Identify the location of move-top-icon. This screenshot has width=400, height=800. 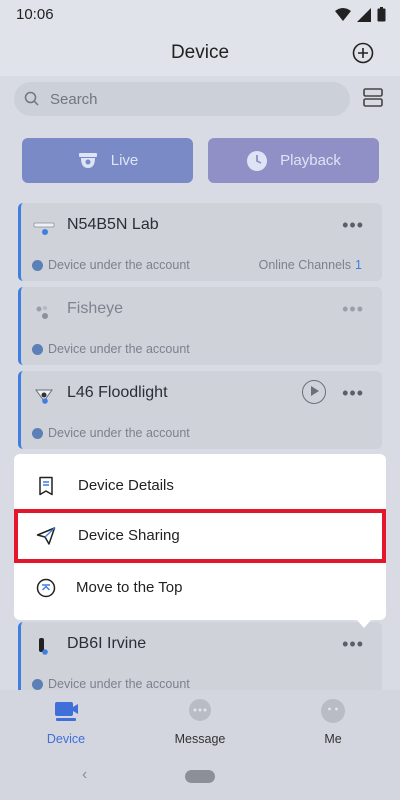
(46, 588).